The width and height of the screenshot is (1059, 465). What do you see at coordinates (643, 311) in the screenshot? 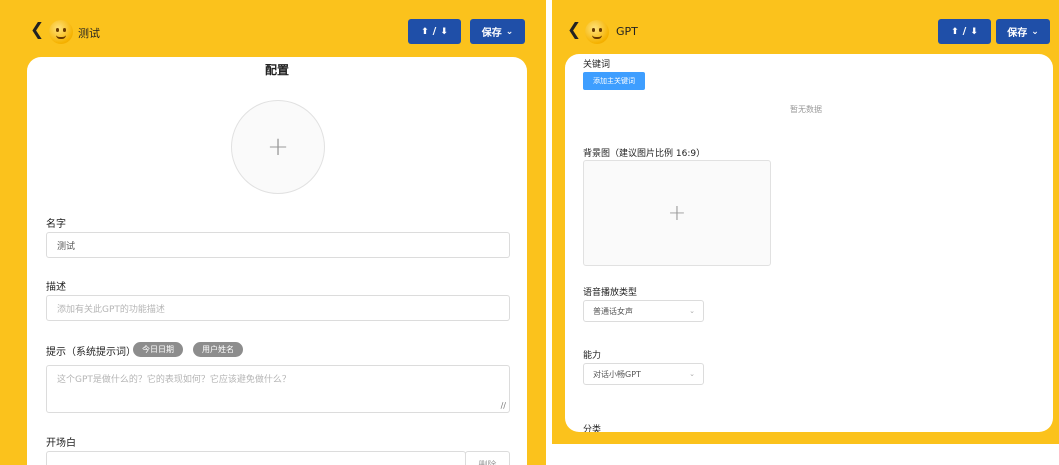
I see `voice-type-select: 普通话女声 ⌄` at bounding box center [643, 311].